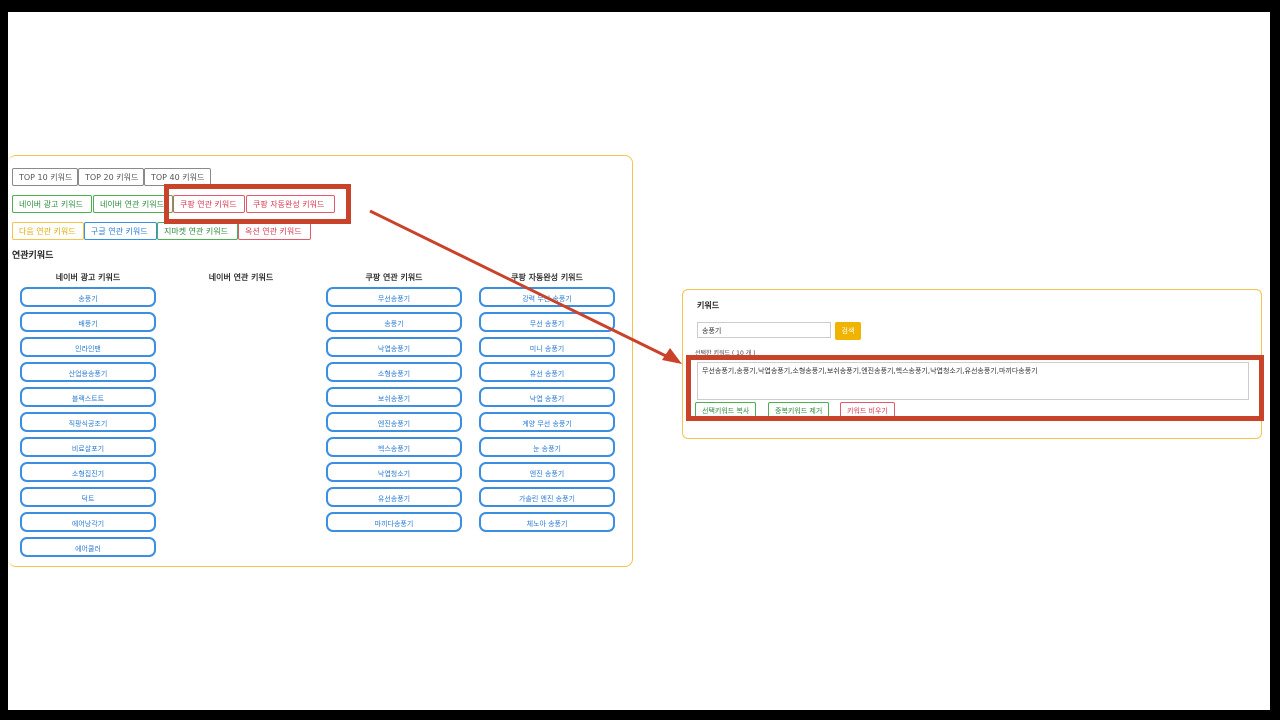 This screenshot has height=720, width=1280. What do you see at coordinates (120, 231) in the screenshot?
I see `tab-google-related-keyword: 구글 연관 키워드` at bounding box center [120, 231].